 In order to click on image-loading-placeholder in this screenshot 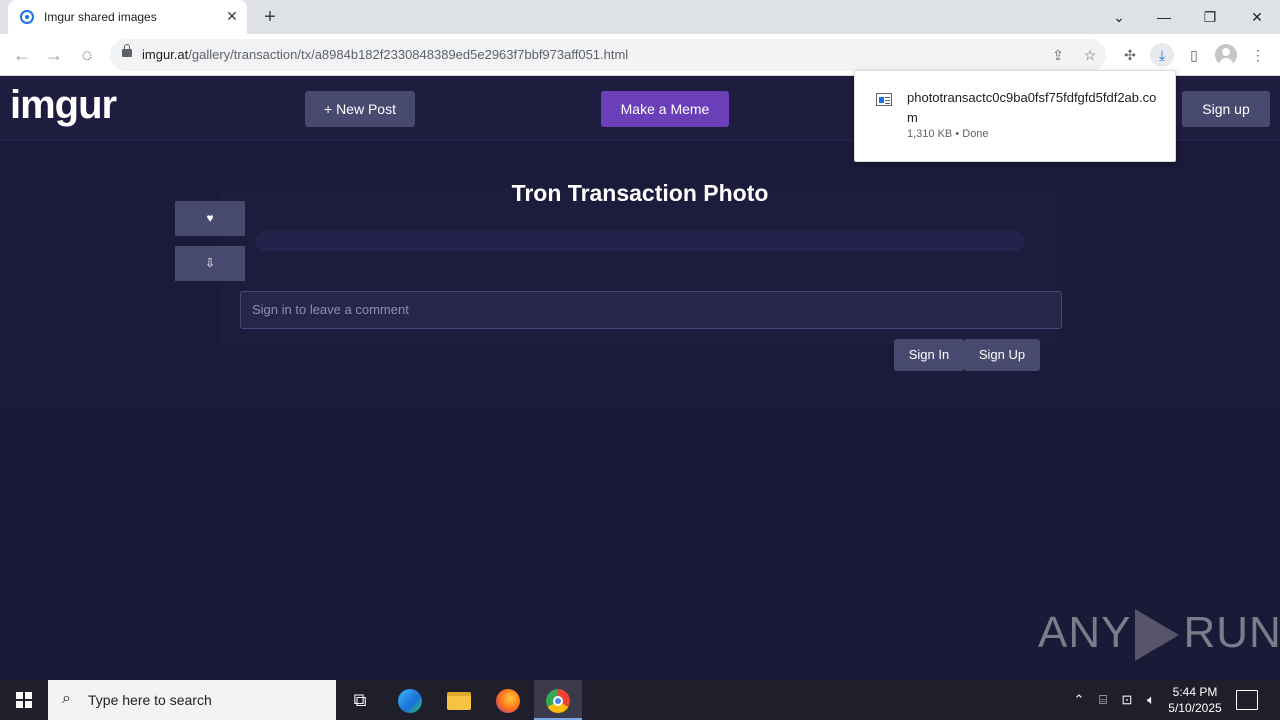, I will do `click(640, 241)`.